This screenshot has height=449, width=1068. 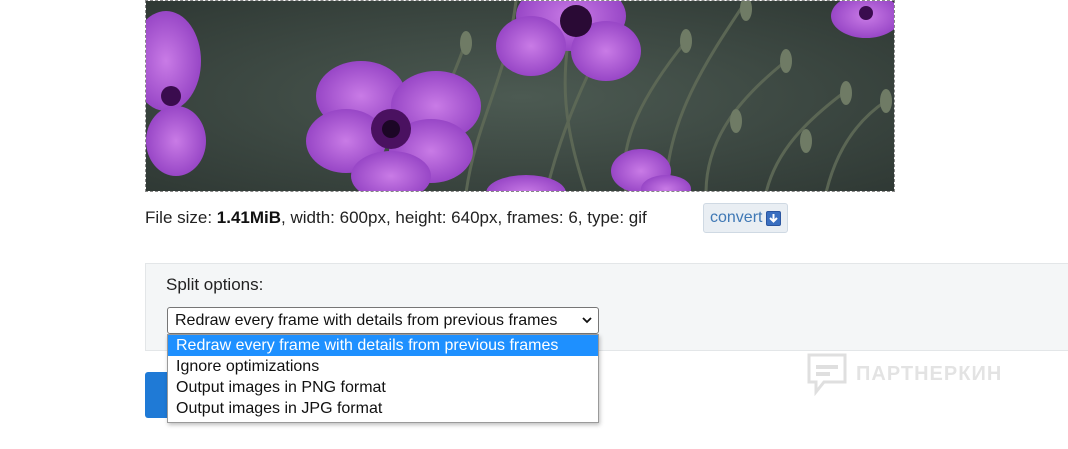 What do you see at coordinates (181, 217) in the screenshot?
I see `file-size-prefix: File size:` at bounding box center [181, 217].